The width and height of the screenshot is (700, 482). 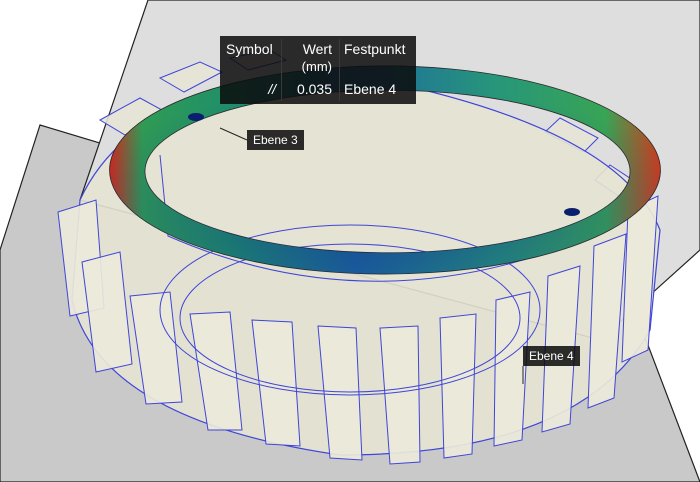 I want to click on header-datum: Festpunkt, so click(x=375, y=49).